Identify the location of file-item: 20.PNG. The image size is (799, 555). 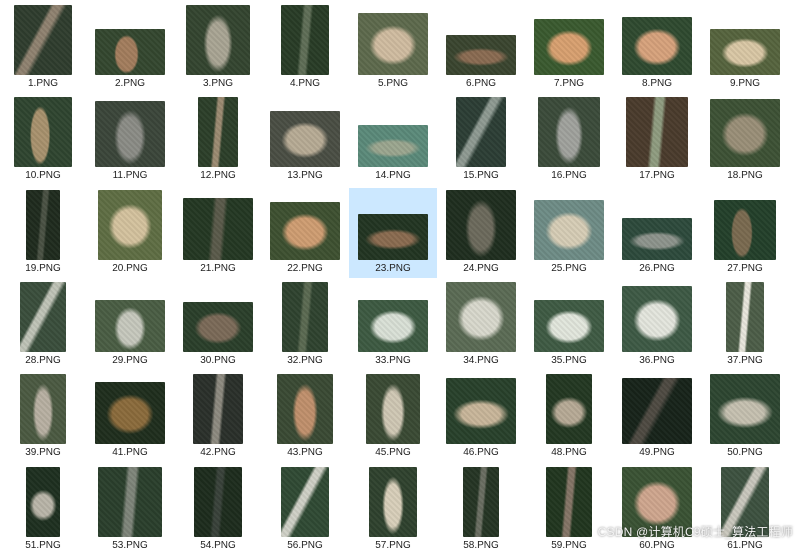
(130, 233).